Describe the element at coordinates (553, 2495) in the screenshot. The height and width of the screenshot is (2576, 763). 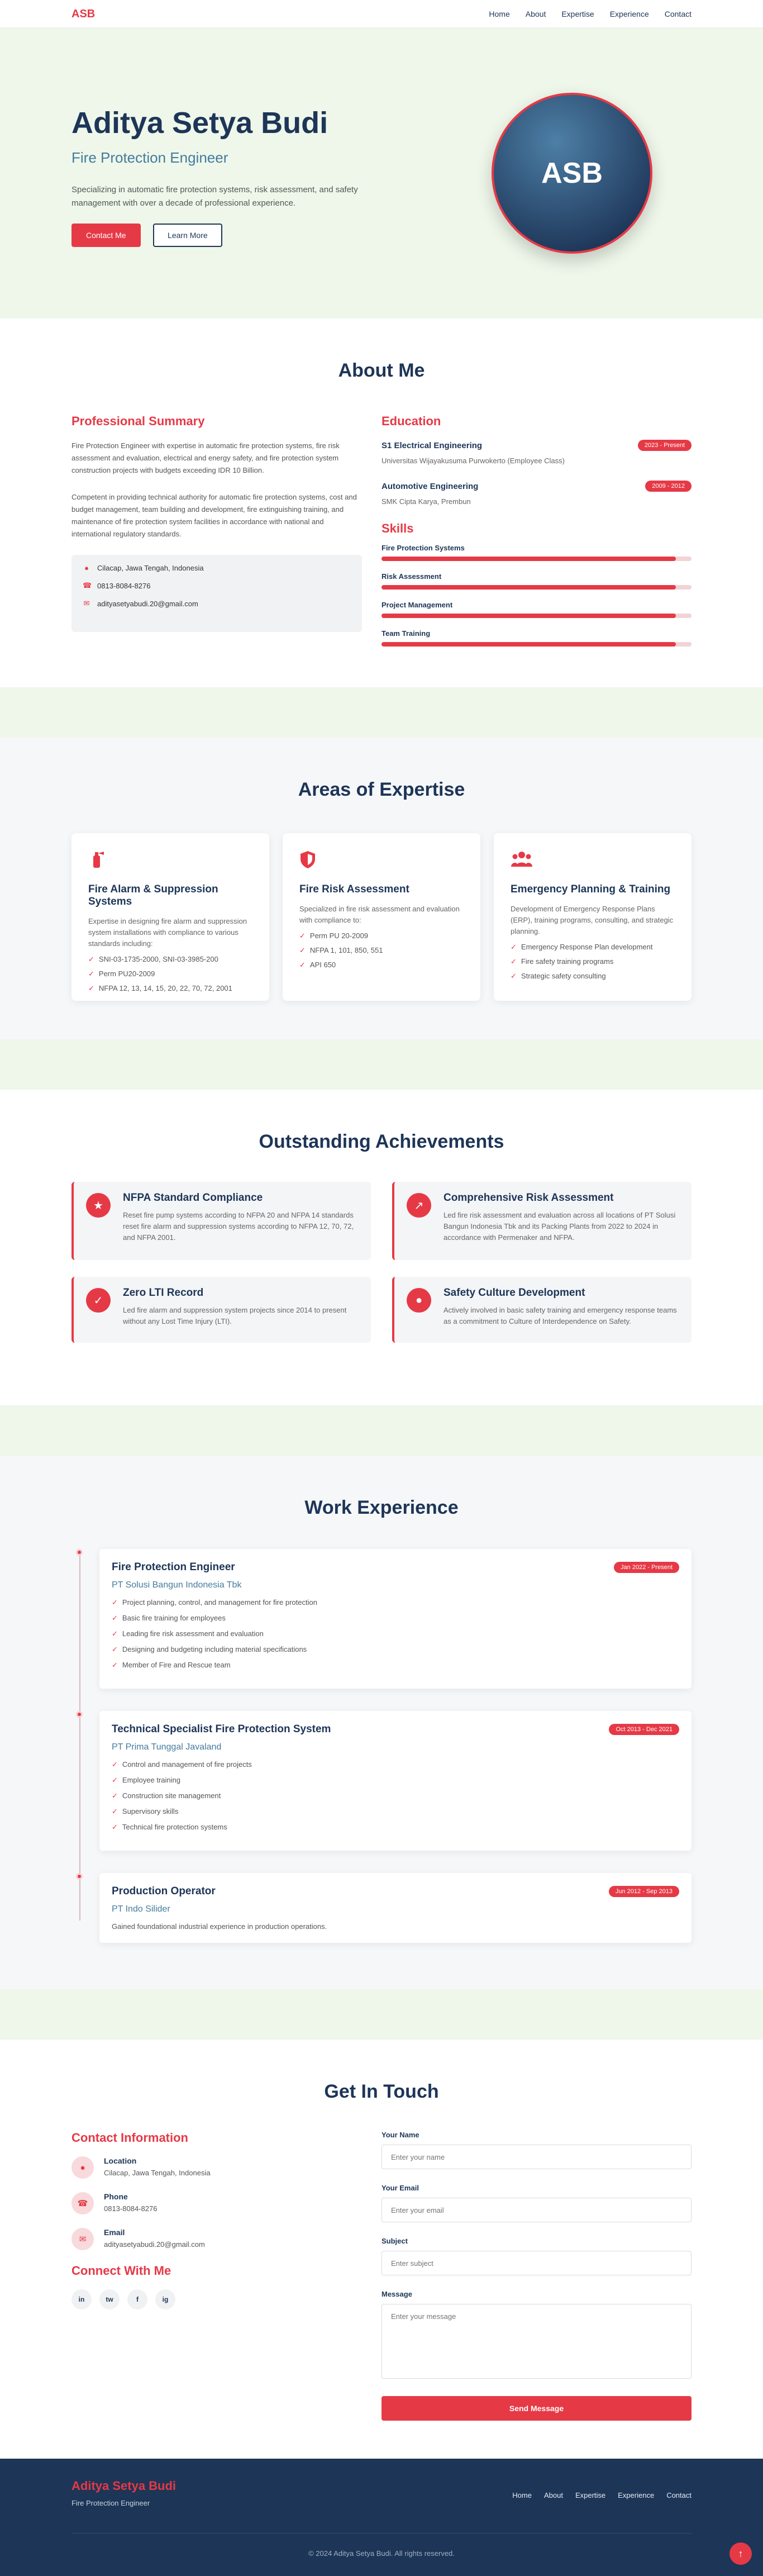
I see `footer-link-about: About` at that location.